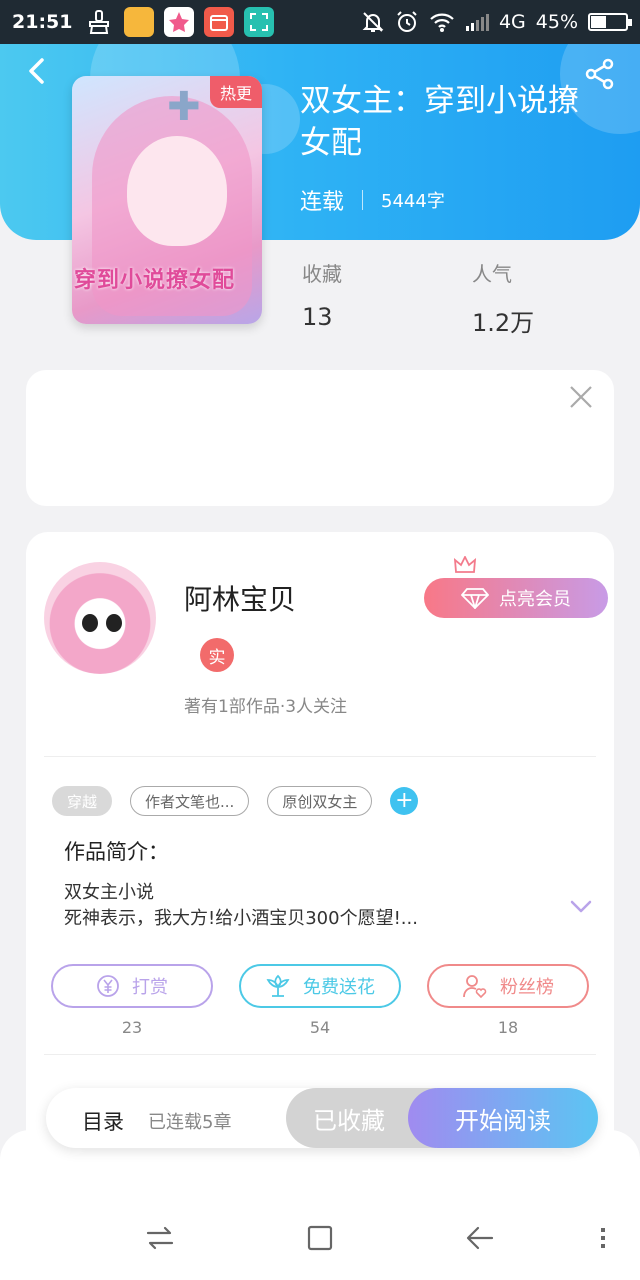 The width and height of the screenshot is (640, 1280). I want to click on favorites-stat: 收藏 13, so click(322, 294).